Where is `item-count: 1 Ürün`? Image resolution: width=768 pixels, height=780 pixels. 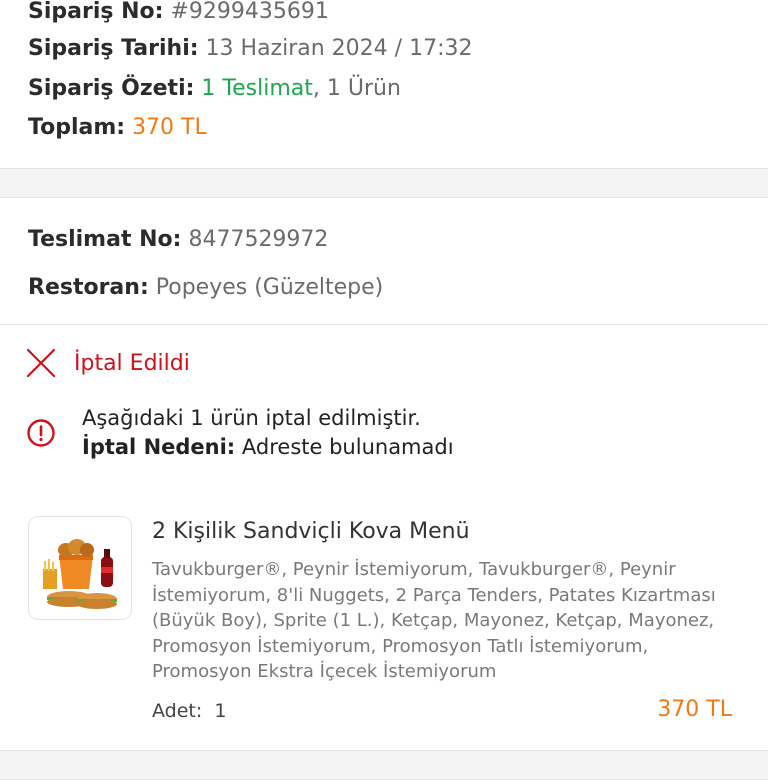
item-count: 1 Ürün is located at coordinates (363, 88).